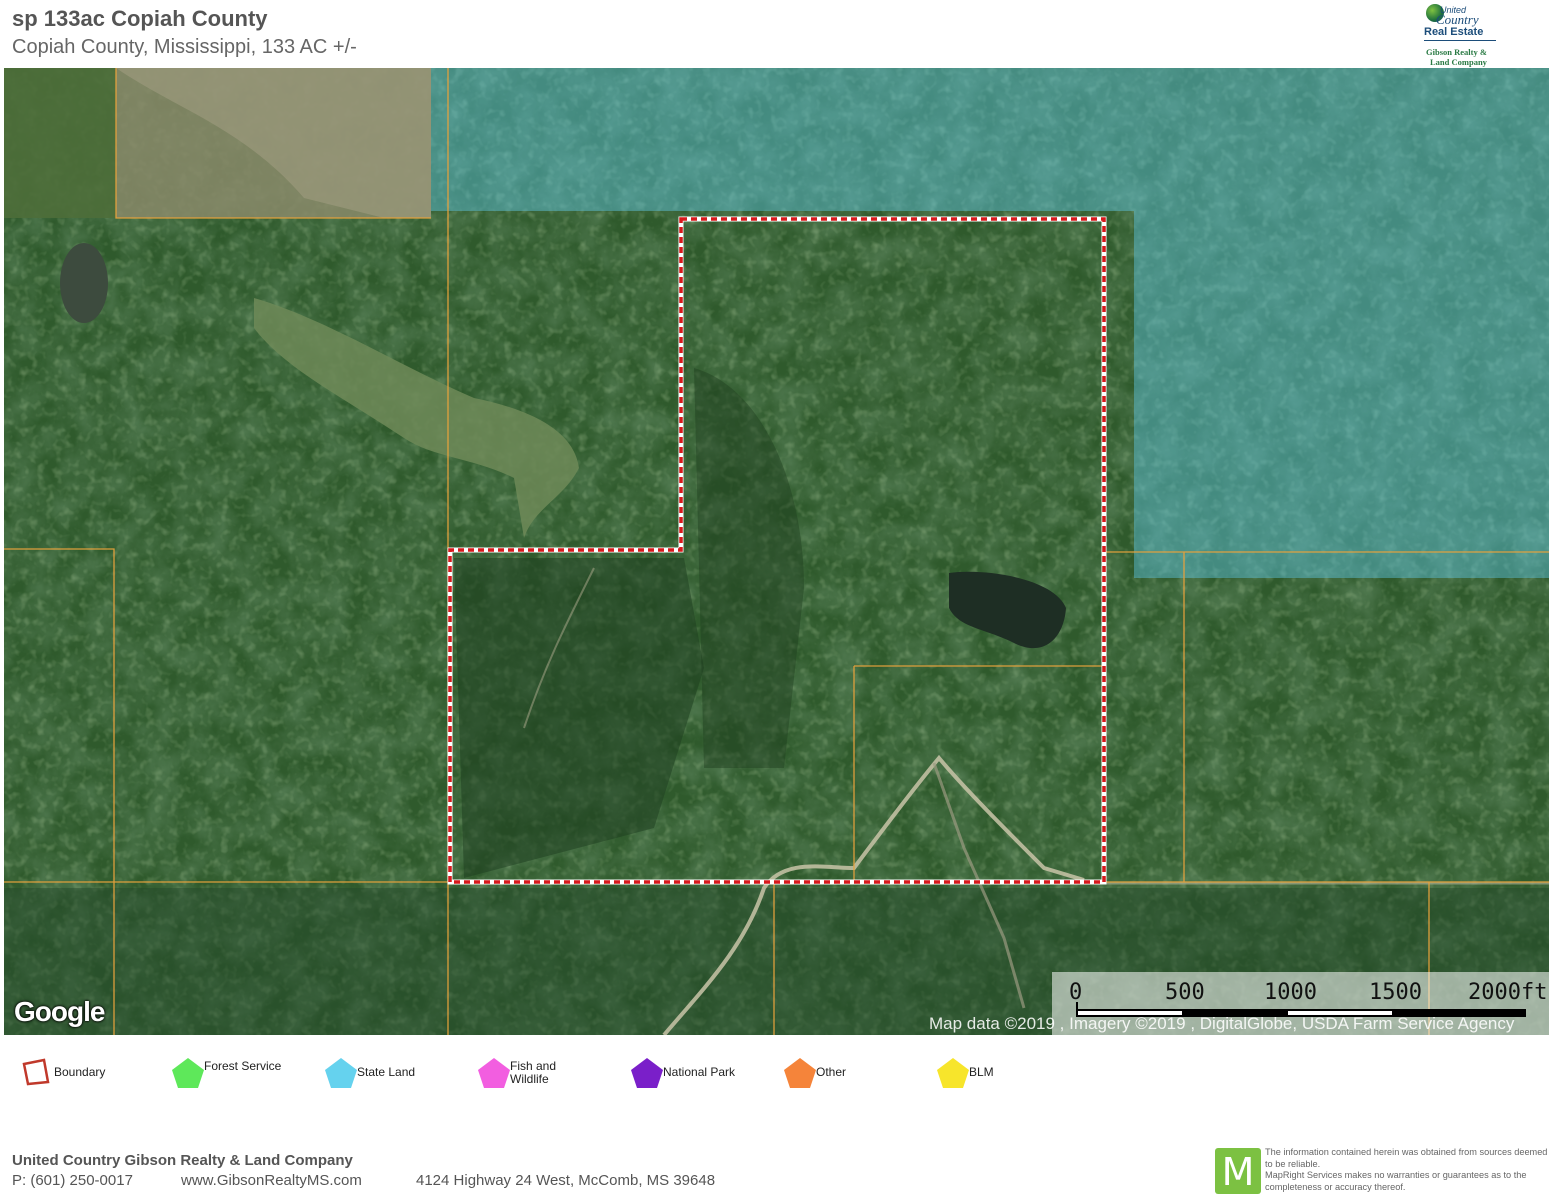 The height and width of the screenshot is (1200, 1553). I want to click on legend-label: Fish and Wildlife, so click(533, 1072).